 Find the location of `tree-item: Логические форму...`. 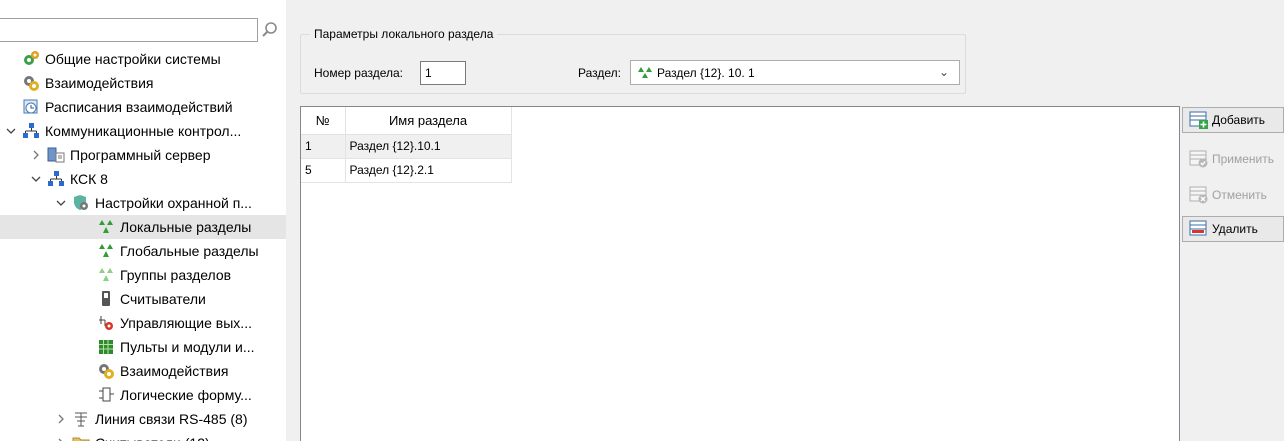

tree-item: Логические форму... is located at coordinates (143, 395).